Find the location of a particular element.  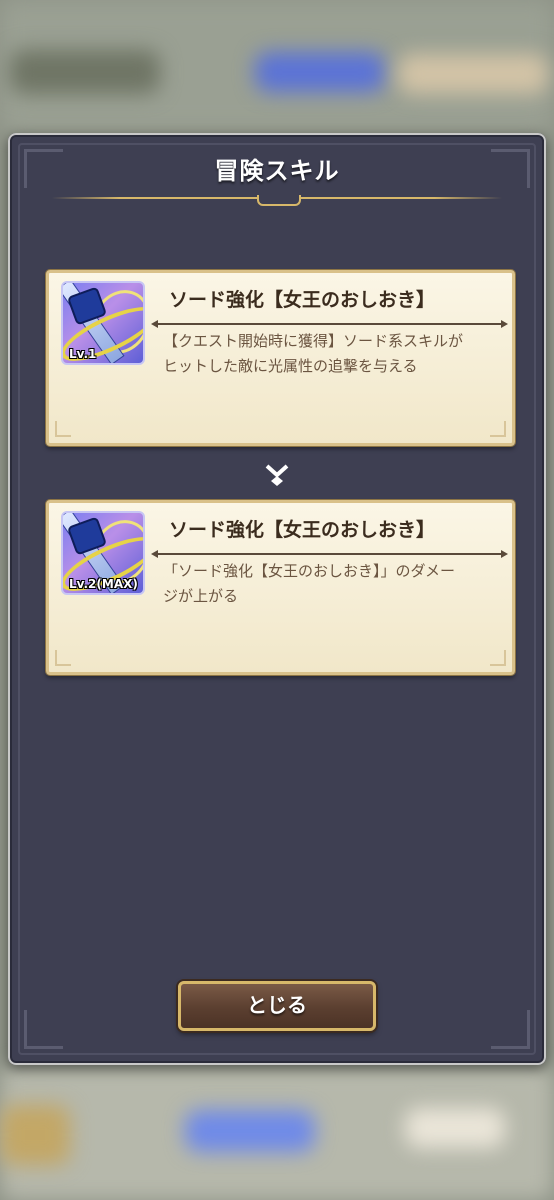

skill-description: 【クエスト開始時に獲得】ソード系スキルが ヒットした敵に光属性の追撃を与える is located at coordinates (331, 354).